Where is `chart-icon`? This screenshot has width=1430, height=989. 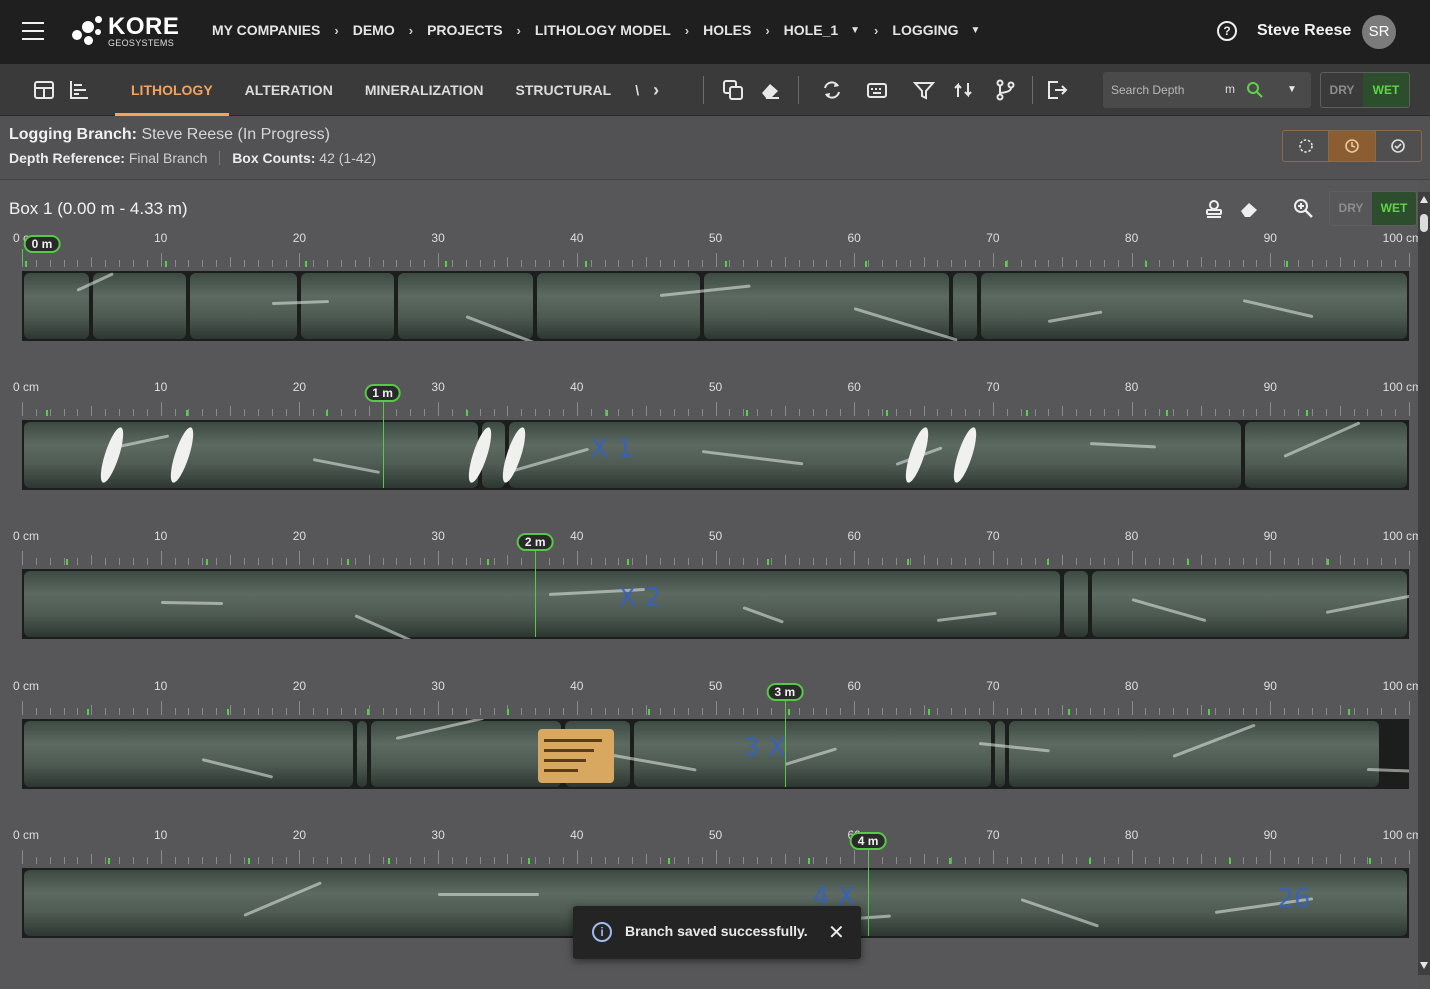
chart-icon is located at coordinates (79, 90).